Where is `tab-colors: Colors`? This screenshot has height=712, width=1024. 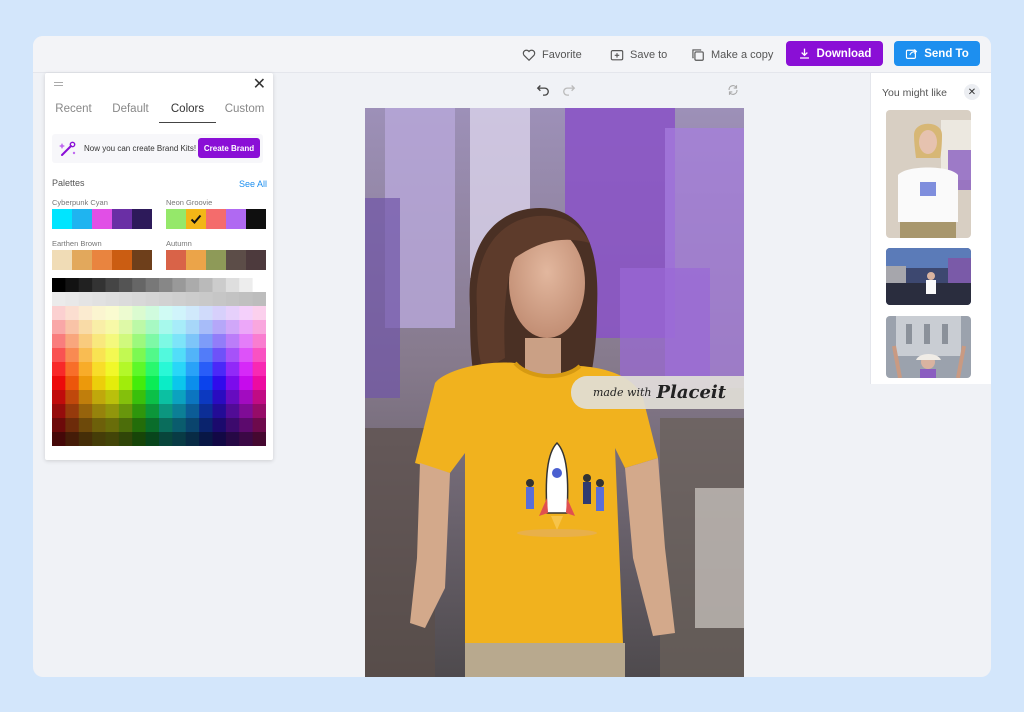 tab-colors: Colors is located at coordinates (187, 112).